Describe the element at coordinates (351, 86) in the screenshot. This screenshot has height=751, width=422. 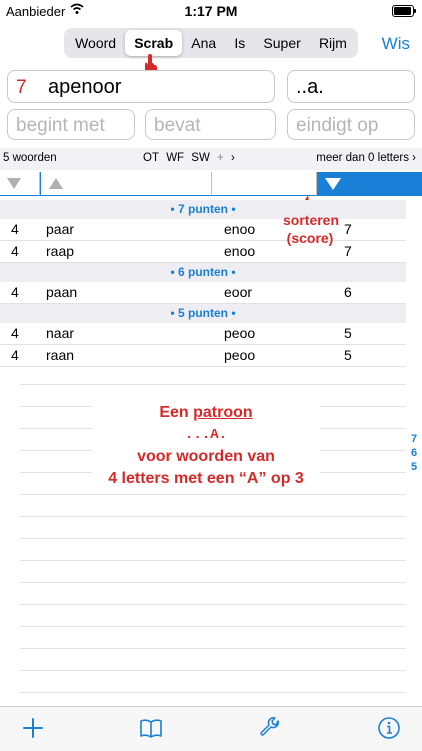
I see `pattern-input: ..a.` at that location.